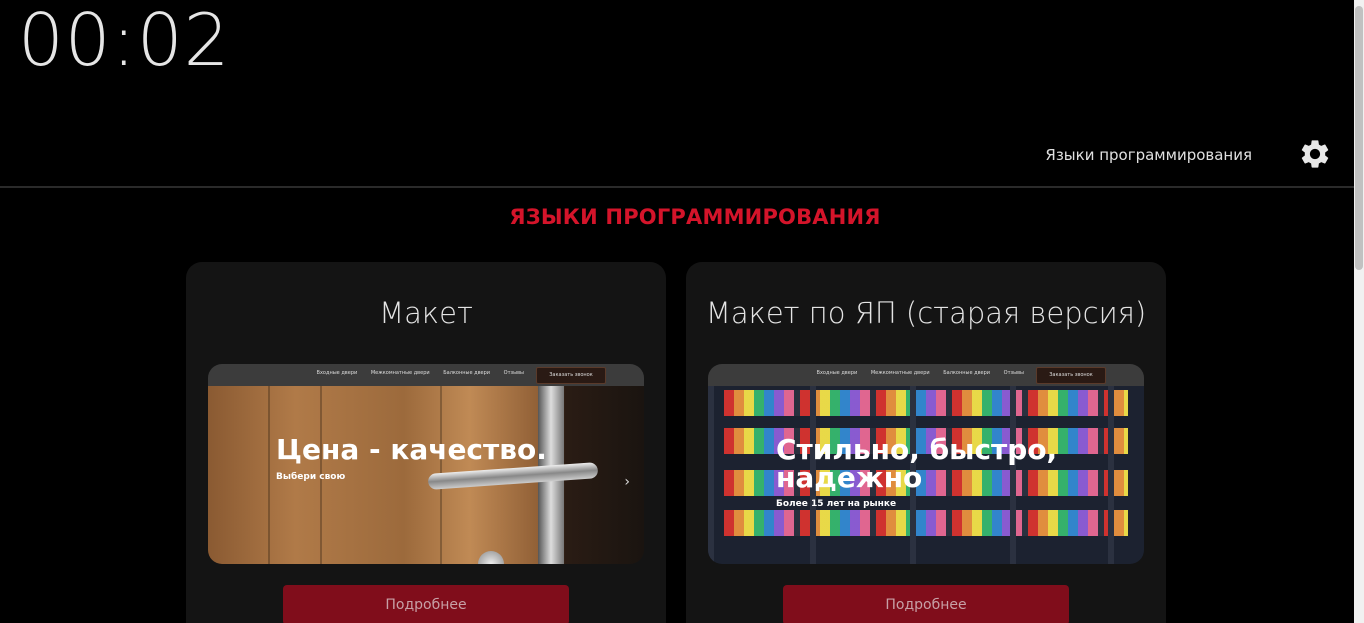  What do you see at coordinates (1359, 138) in the screenshot?
I see `scrollbar-thumb` at bounding box center [1359, 138].